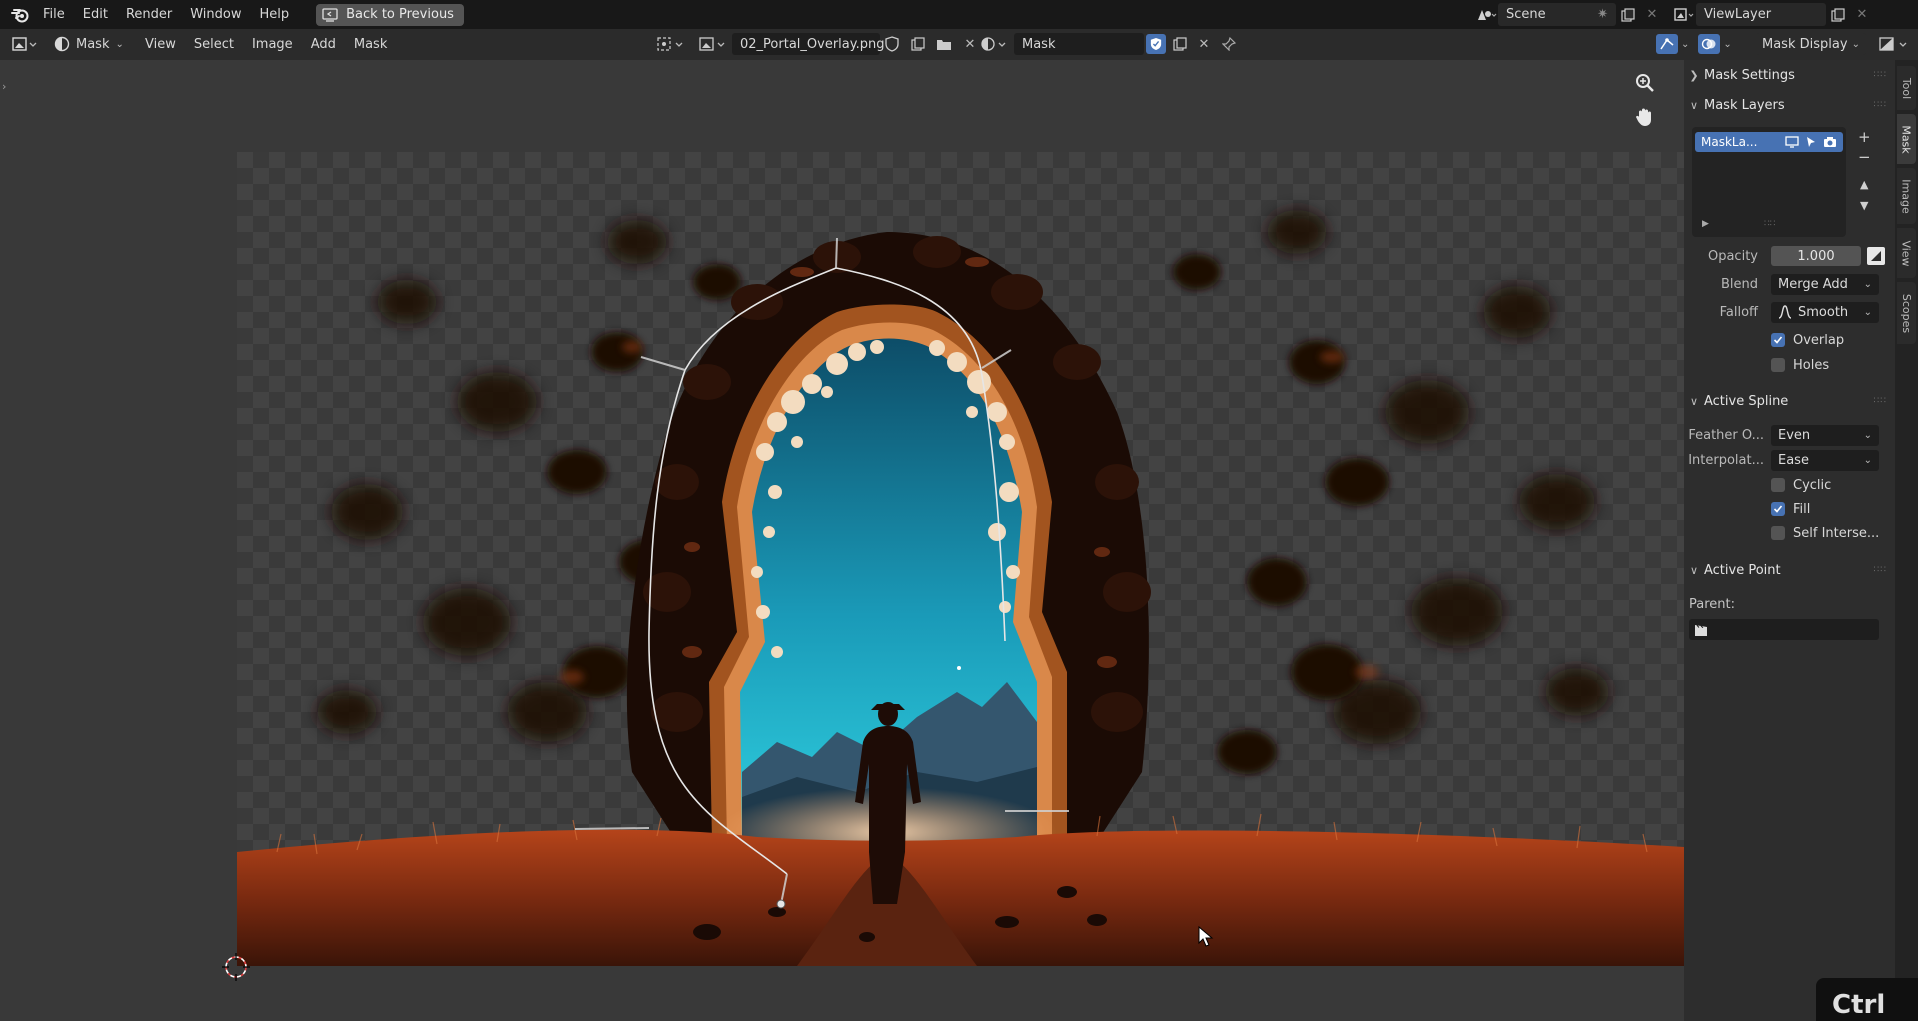  I want to click on pan-hand-icon, so click(1645, 119).